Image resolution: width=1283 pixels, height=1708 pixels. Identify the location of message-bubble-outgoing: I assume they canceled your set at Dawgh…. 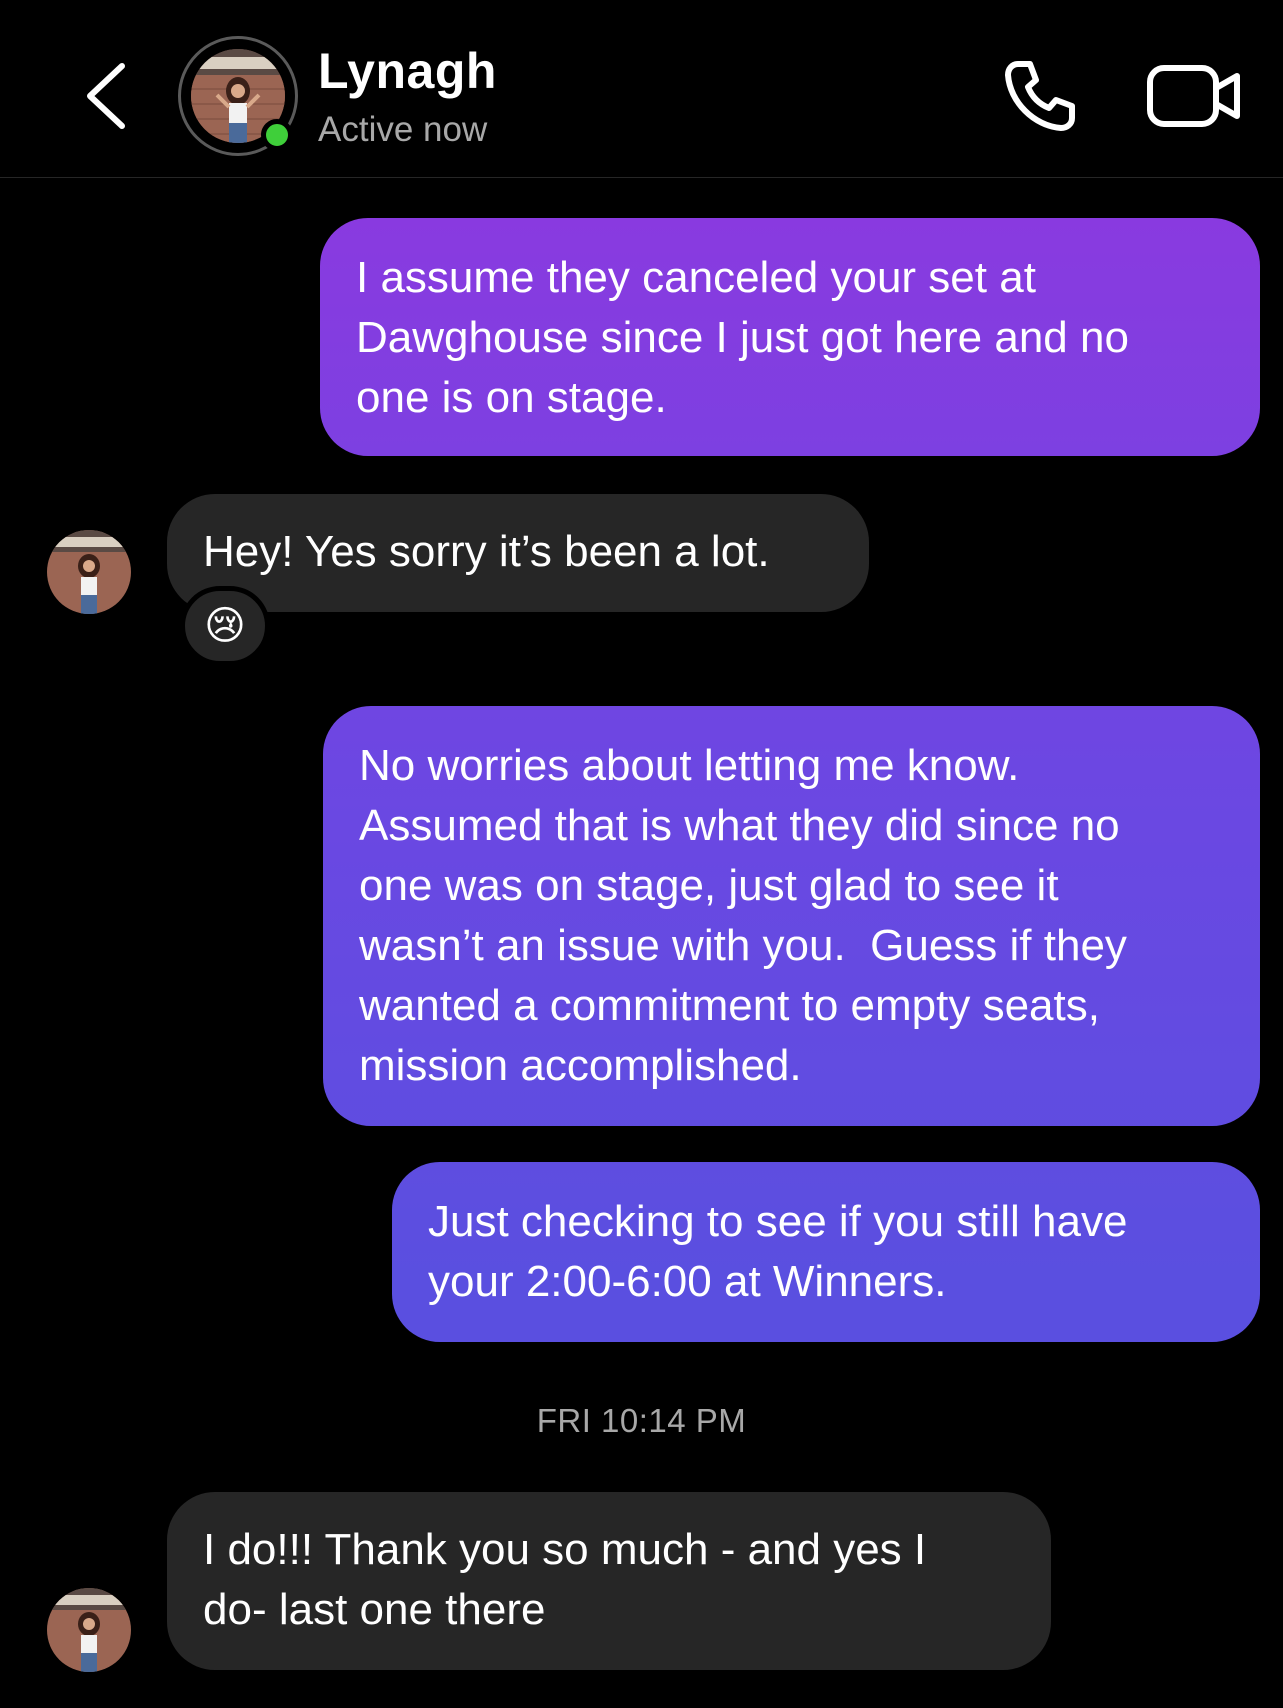
(790, 337).